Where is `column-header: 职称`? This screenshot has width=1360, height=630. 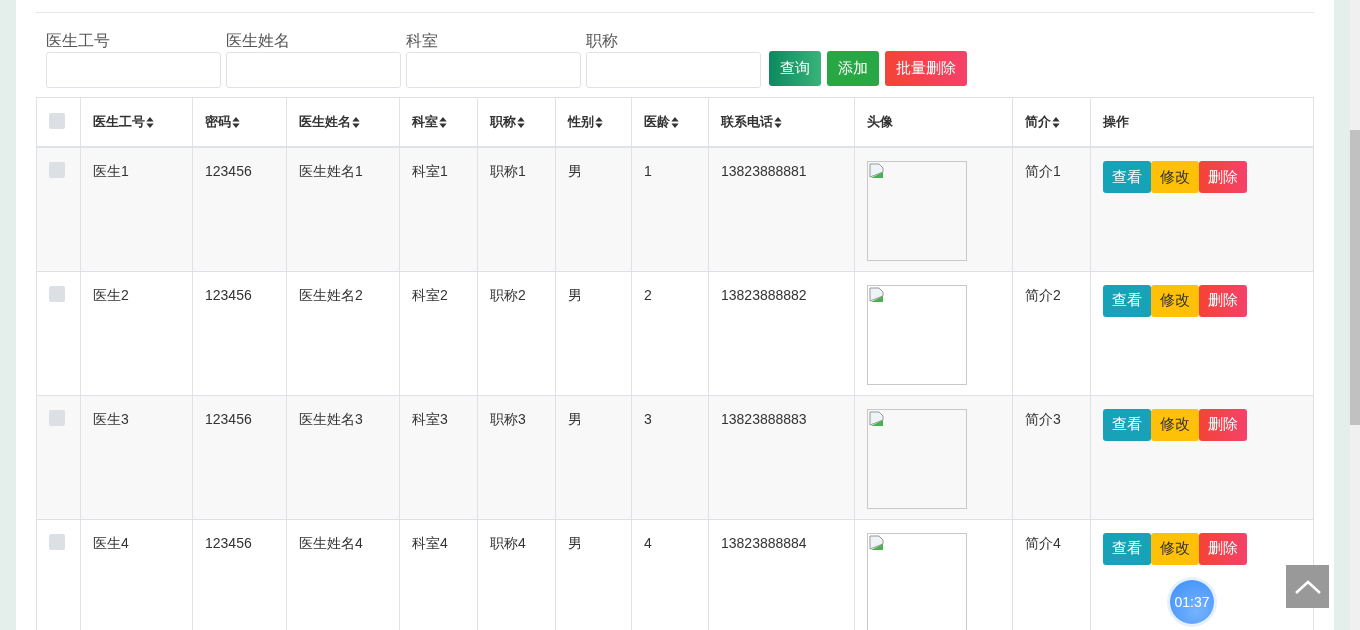 column-header: 职称 is located at coordinates (507, 122).